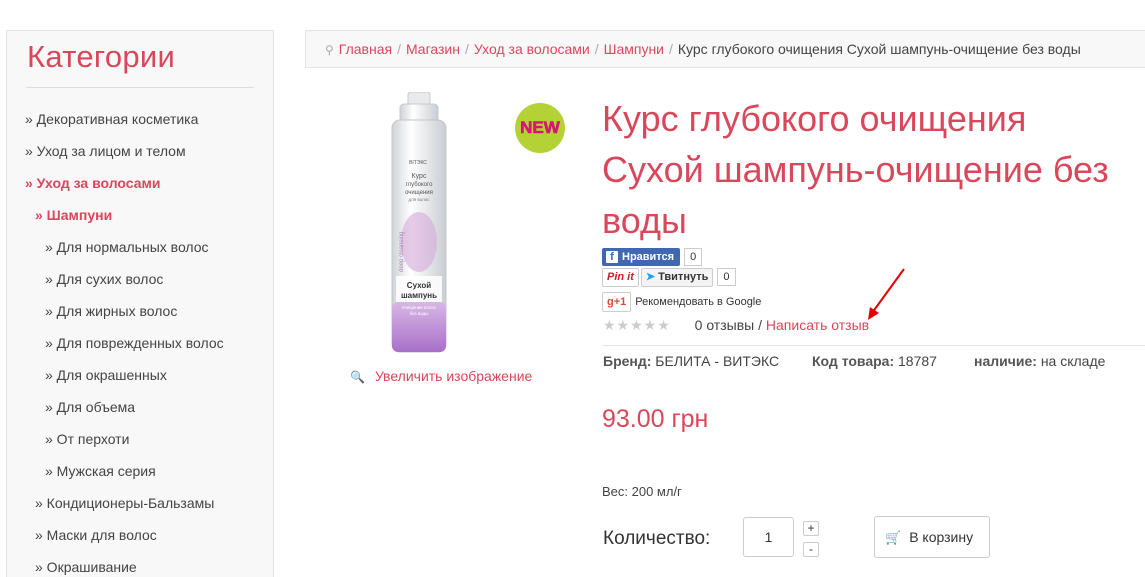  I want to click on sidebar-category-item: » Для сухих волос, so click(104, 279).